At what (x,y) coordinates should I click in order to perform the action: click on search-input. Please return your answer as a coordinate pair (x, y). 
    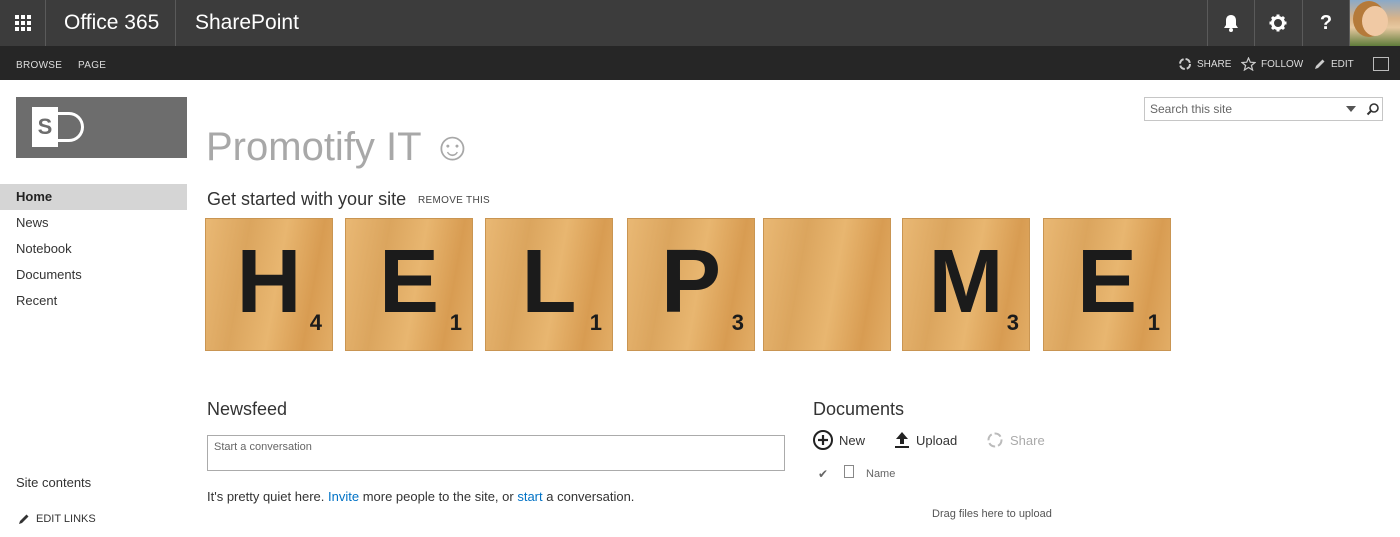
    Looking at the image, I should click on (1242, 109).